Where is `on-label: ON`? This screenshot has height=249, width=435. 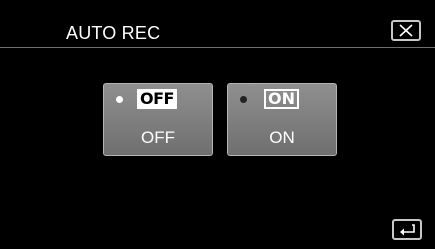 on-label: ON is located at coordinates (282, 137).